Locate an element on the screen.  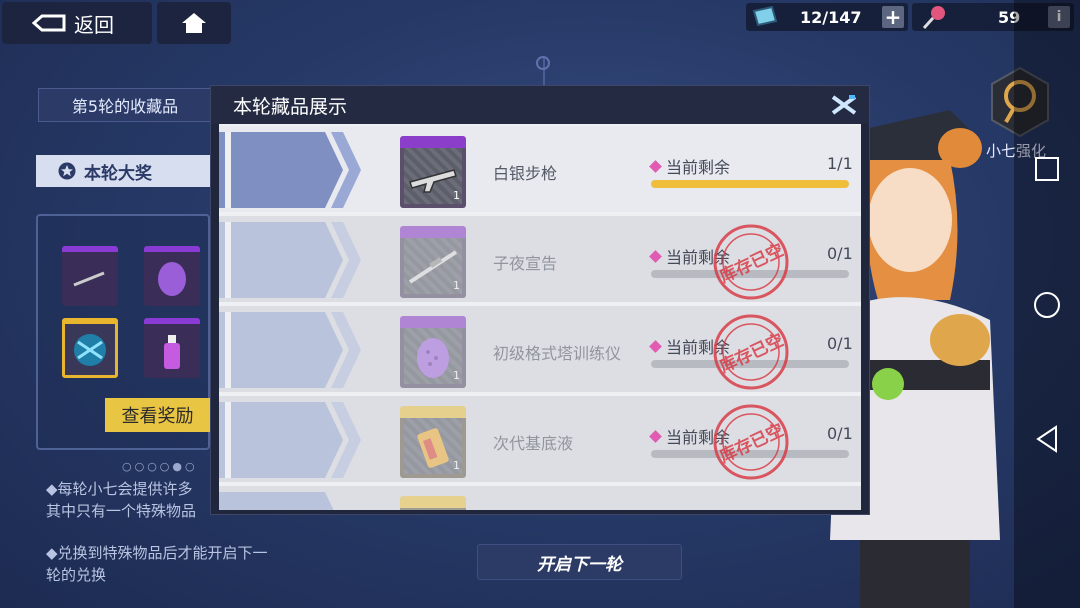
item-name: 次代基底液 is located at coordinates (533, 443).